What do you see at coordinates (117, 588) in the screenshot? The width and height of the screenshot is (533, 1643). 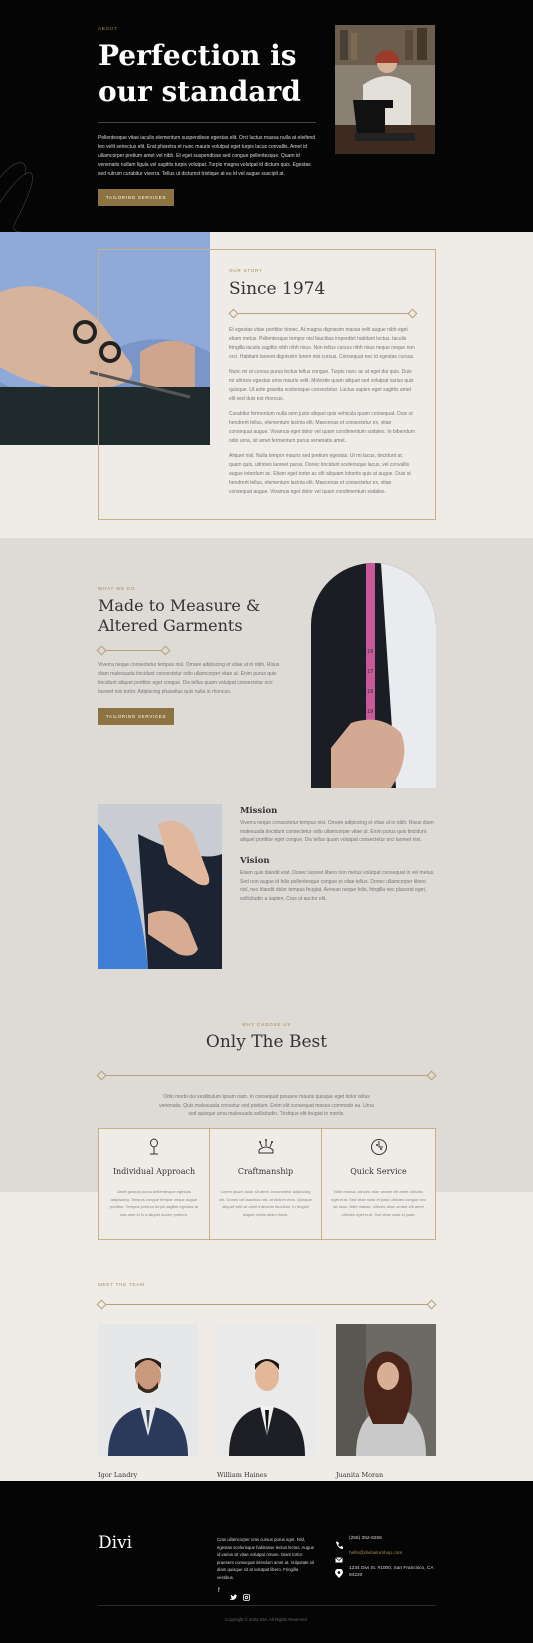 I see `services-kicker: WHAT WE DO` at bounding box center [117, 588].